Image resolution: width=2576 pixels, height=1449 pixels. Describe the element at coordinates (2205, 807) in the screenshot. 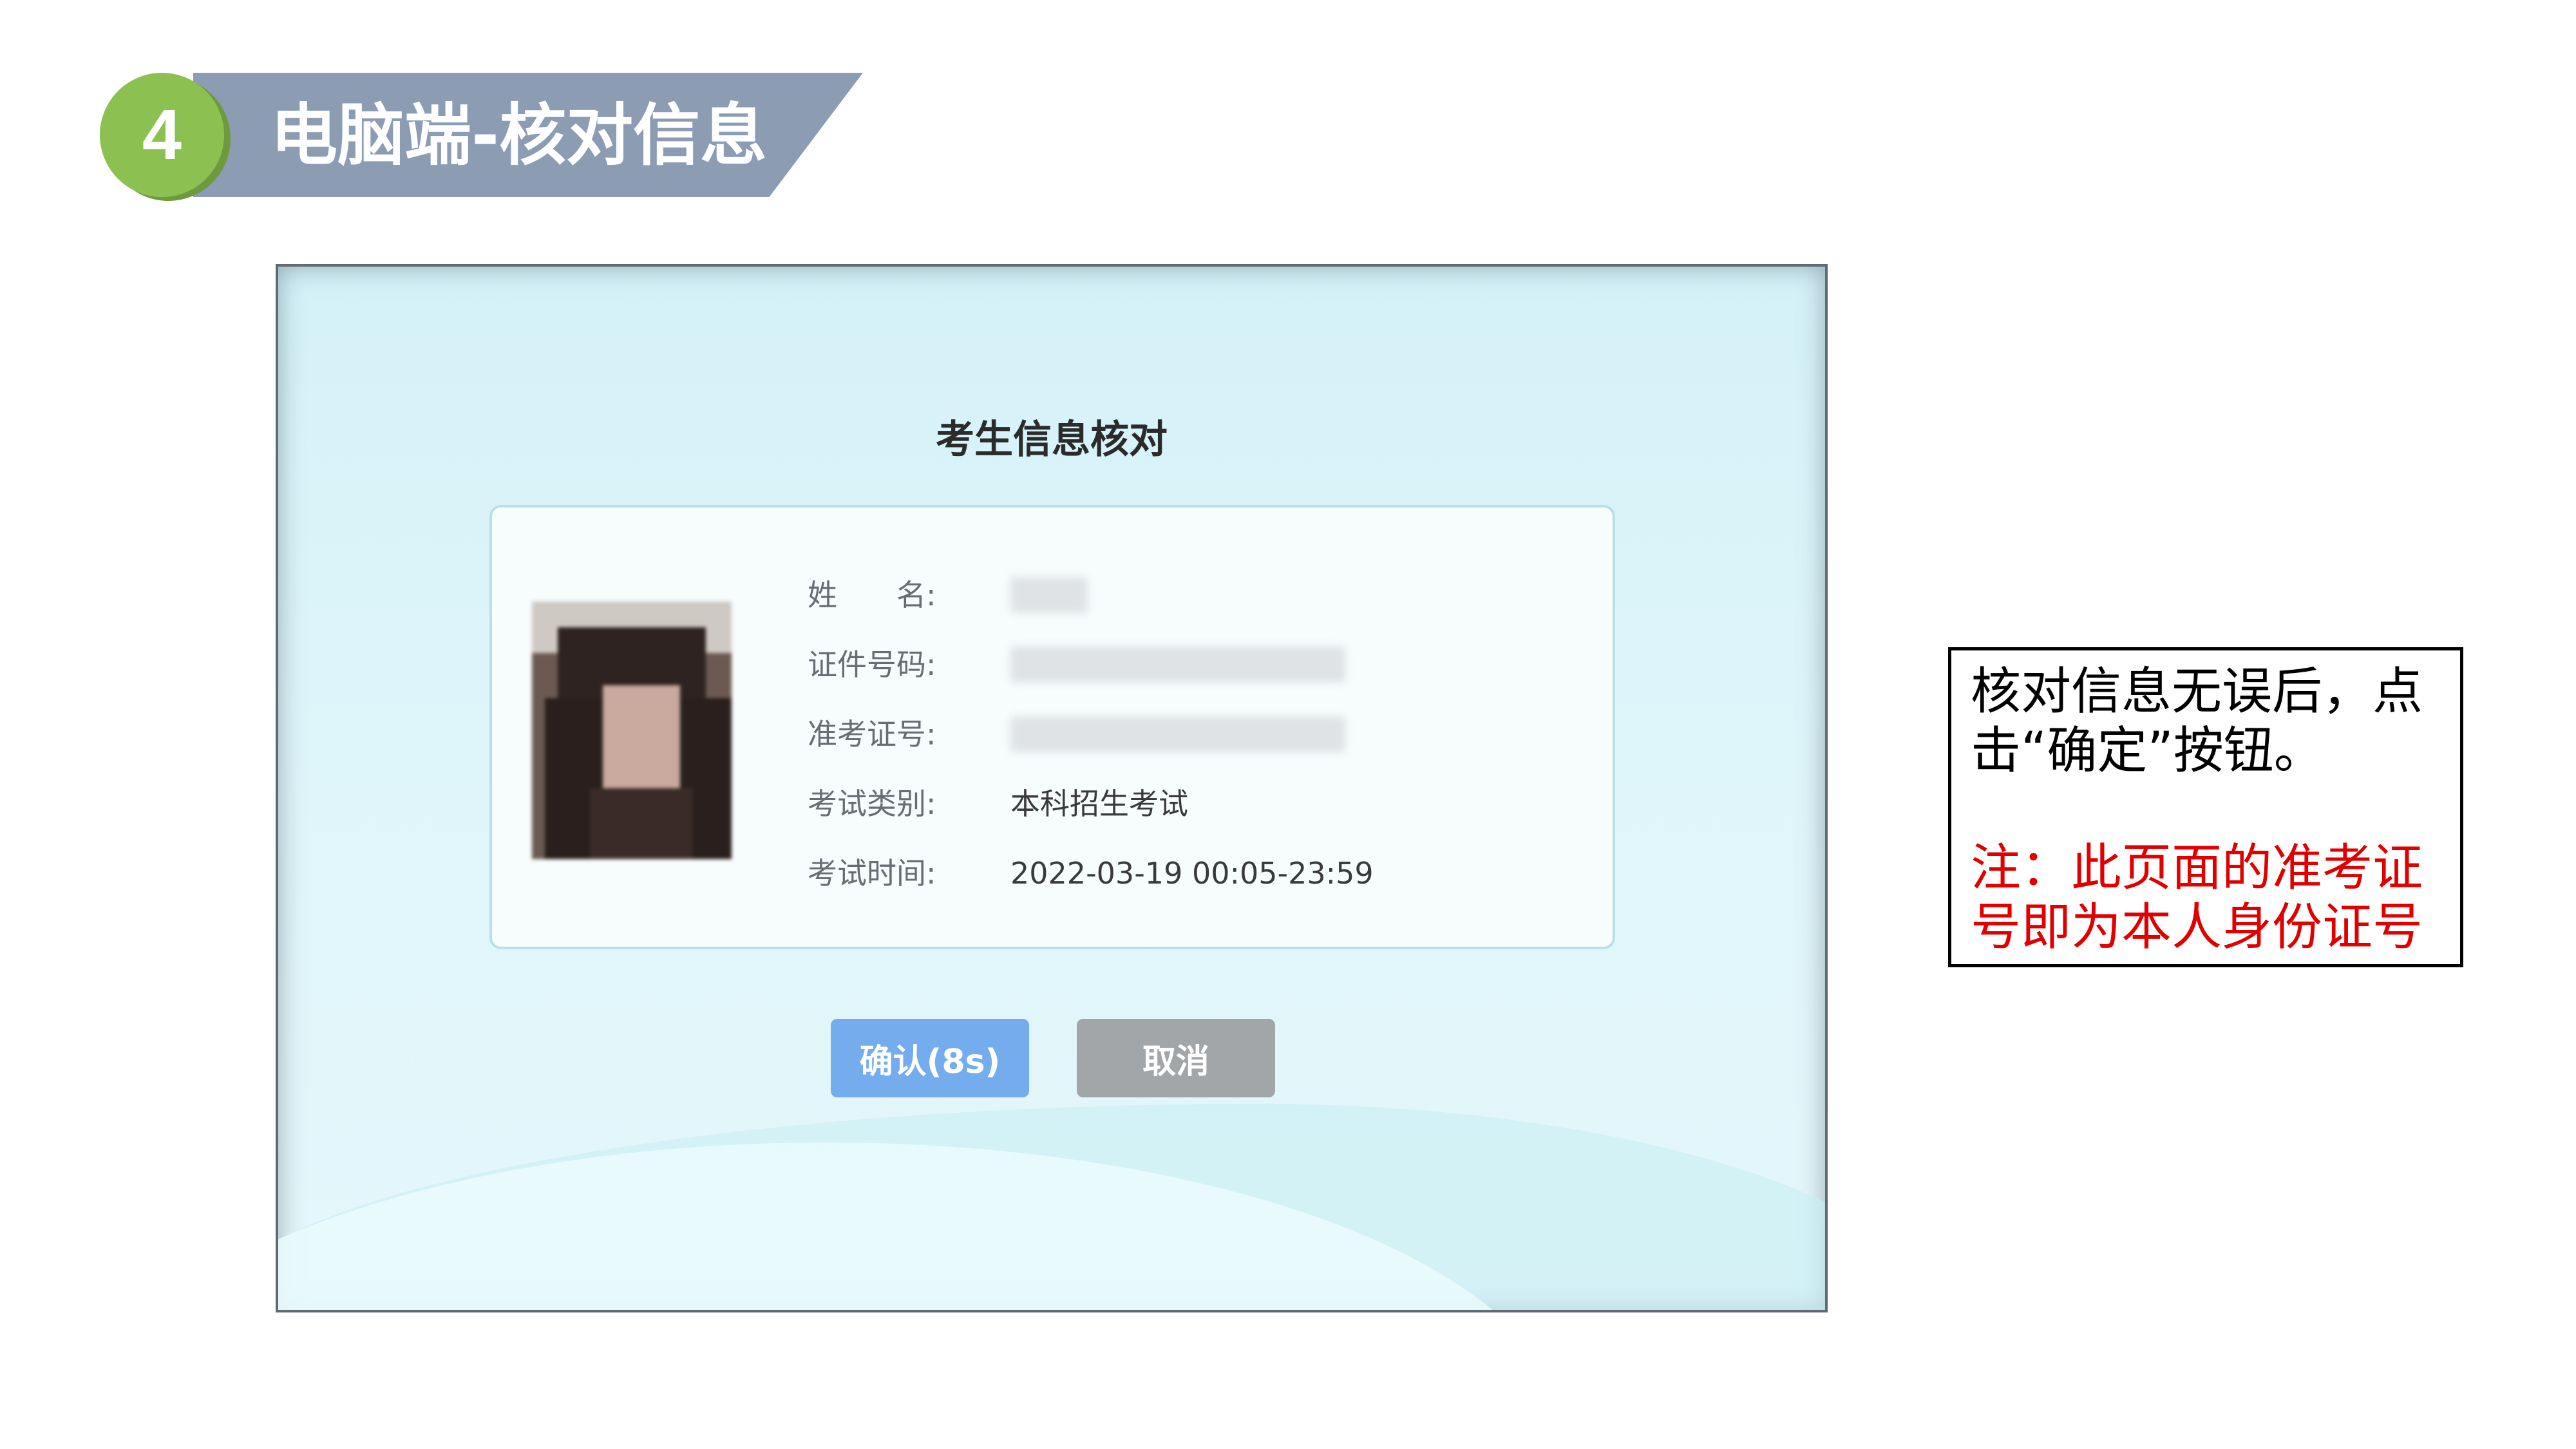

I see `instruction-note: 核对信息无误后，点 击“确定”按钮。 注：此页面的准考证 号即为本人身份证号` at that location.